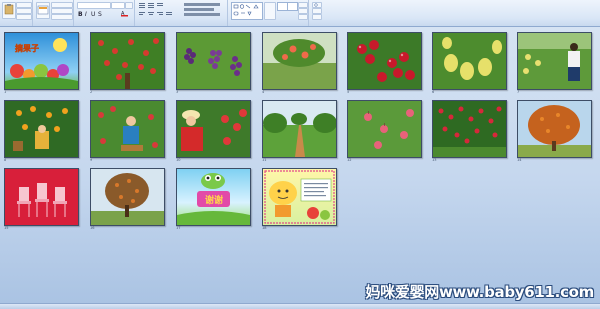 This screenshot has height=309, width=600. I want to click on slide-number-9: 9, so click(91, 160).